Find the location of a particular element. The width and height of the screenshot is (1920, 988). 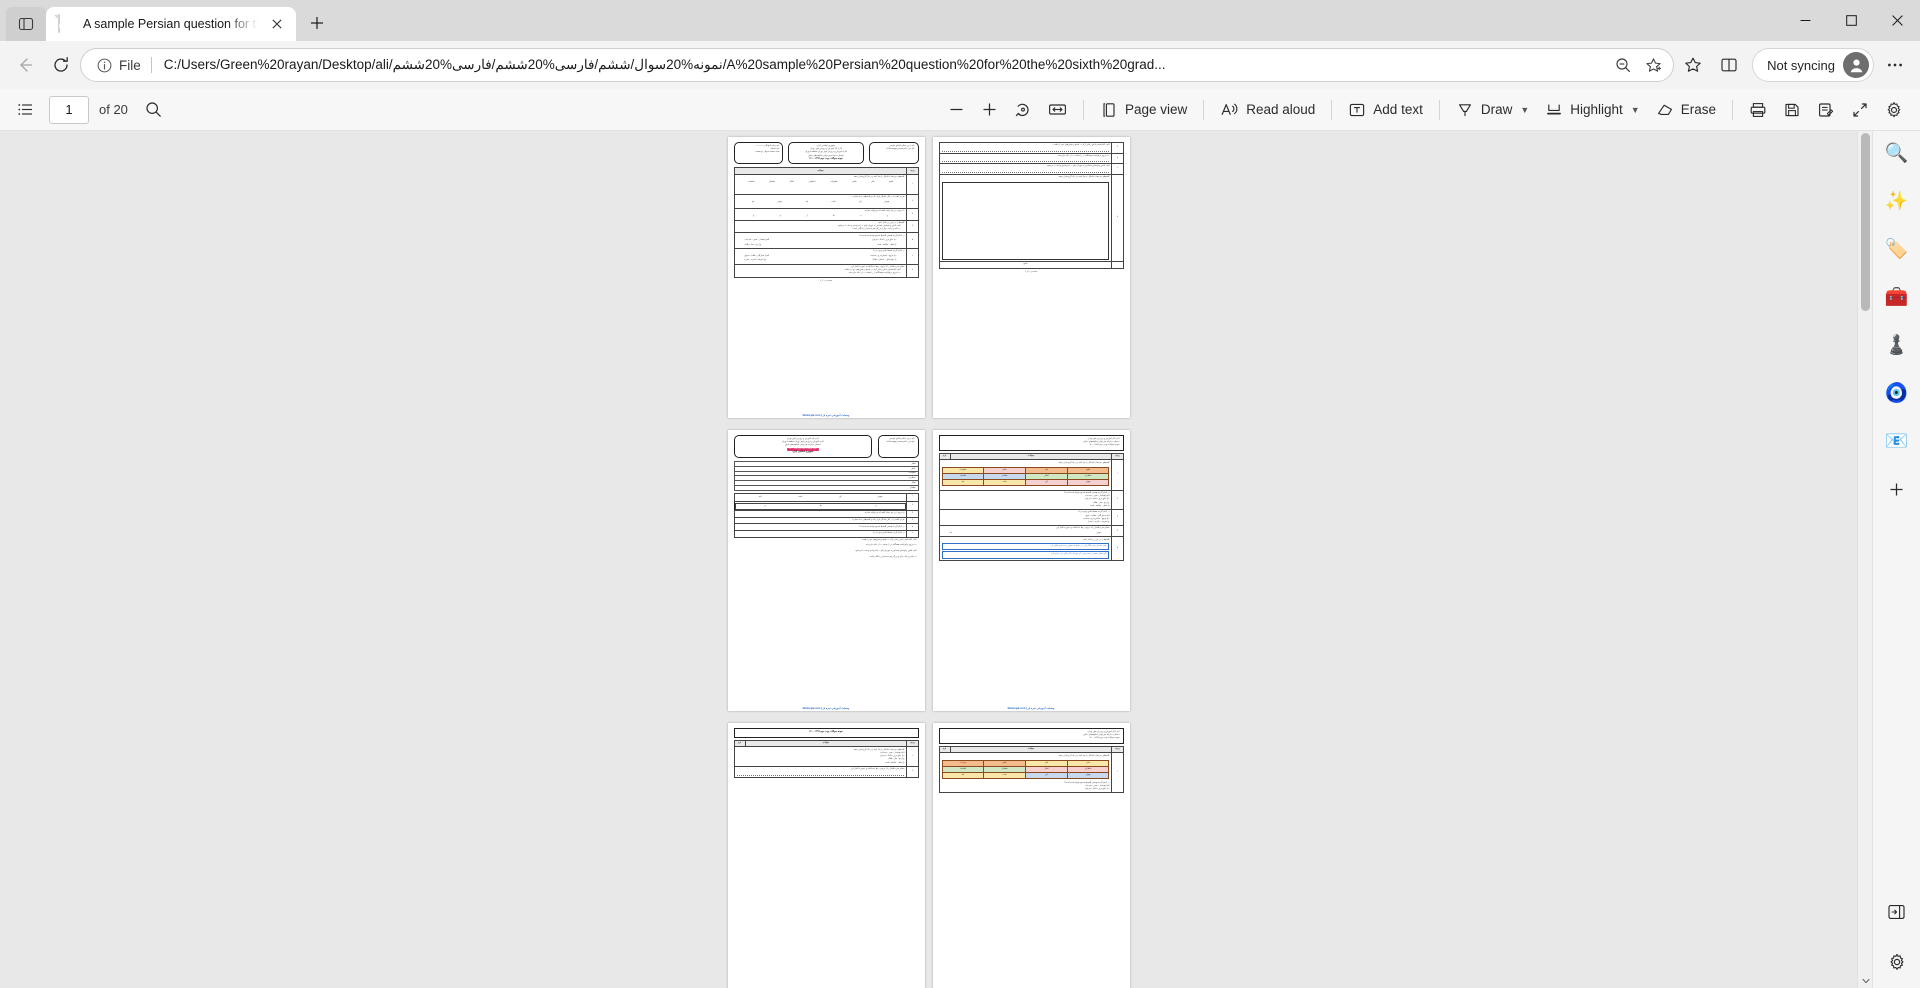

browser-more-settings-button is located at coordinates (1895, 65).